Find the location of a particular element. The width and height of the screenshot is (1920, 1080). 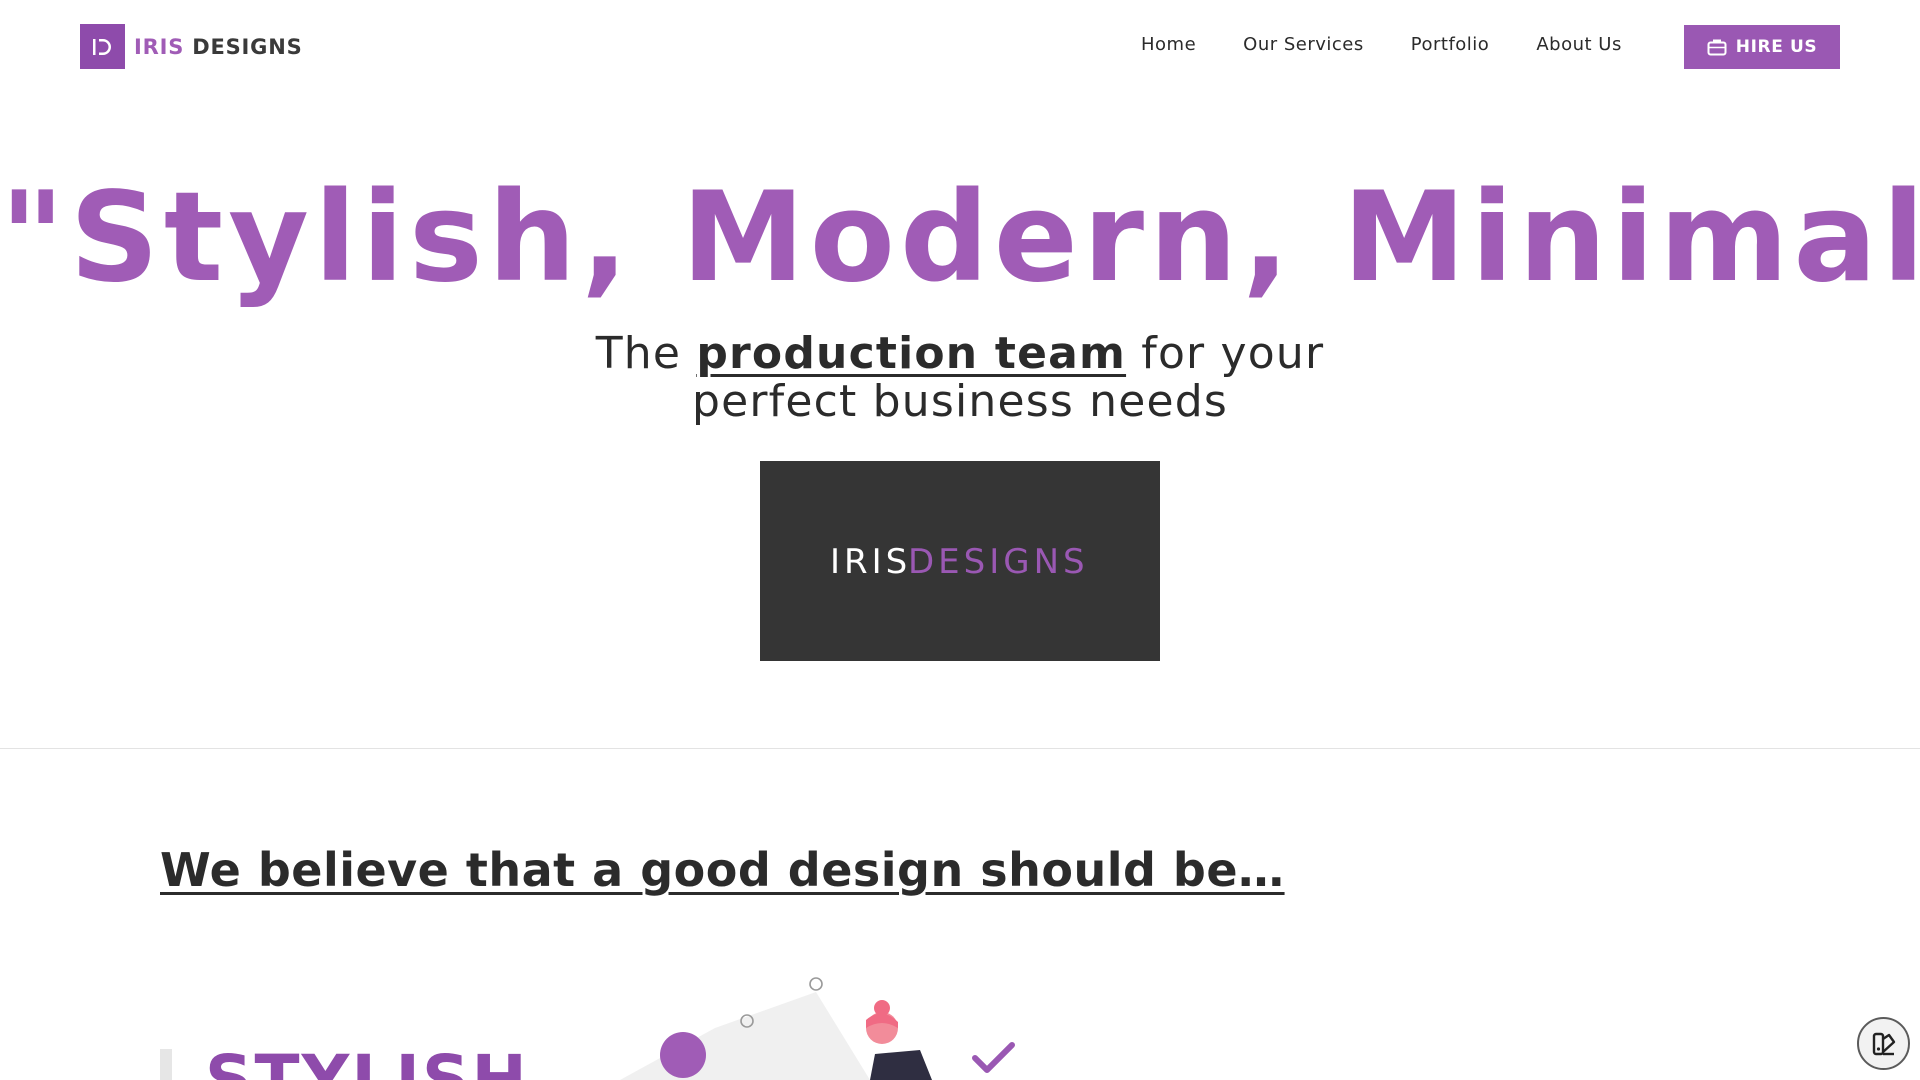

designer-illustration is located at coordinates (817, 1028).